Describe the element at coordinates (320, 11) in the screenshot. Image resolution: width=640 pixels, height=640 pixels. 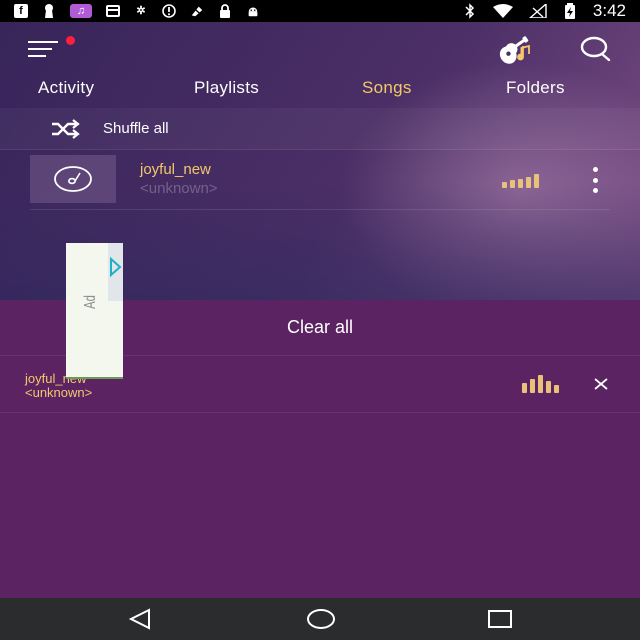
I see `status-bar: f ♫ ✲ 3:42` at that location.